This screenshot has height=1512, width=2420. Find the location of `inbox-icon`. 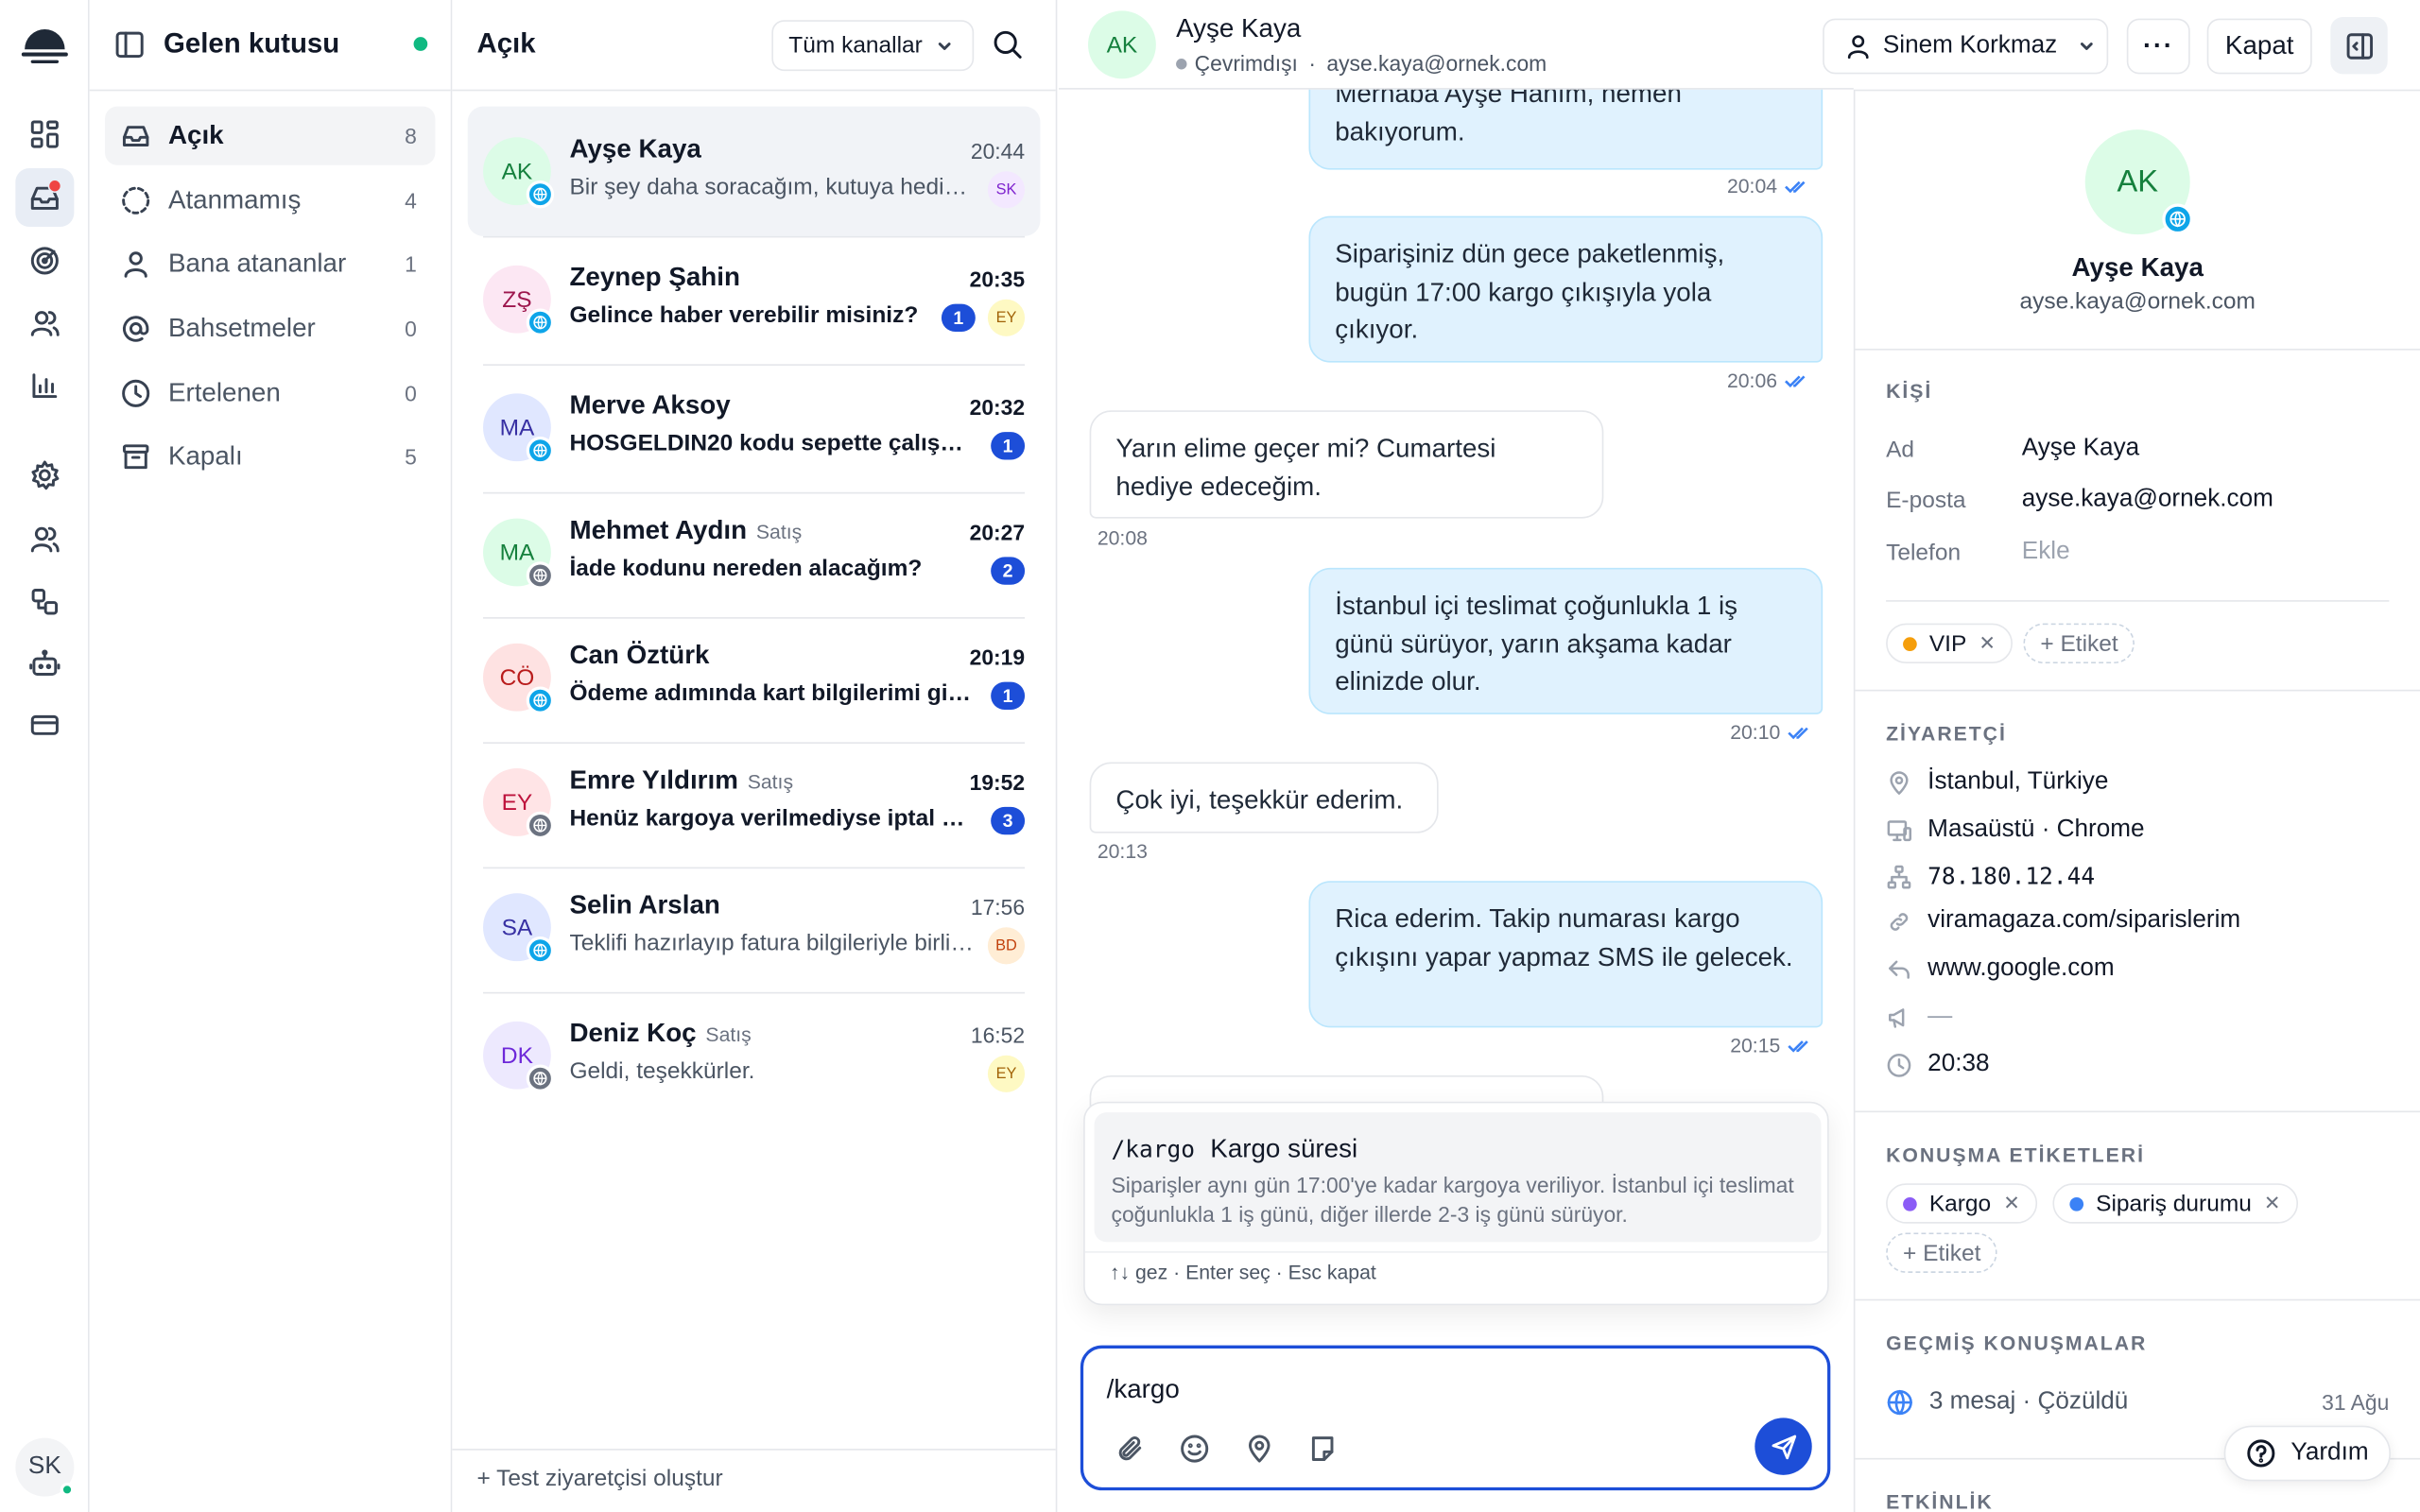

inbox-icon is located at coordinates (45, 197).